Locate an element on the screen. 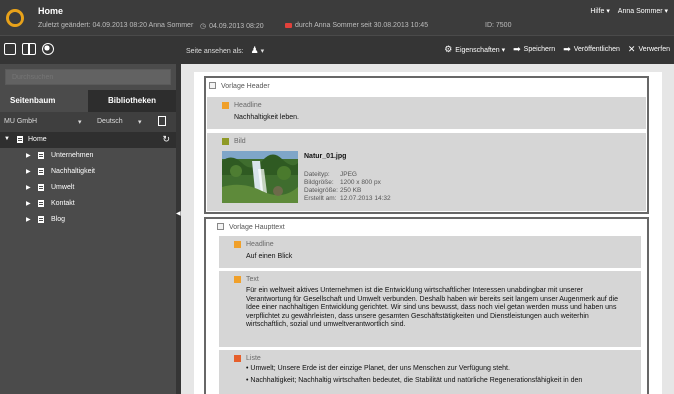 This screenshot has width=674, height=394. language-select: Deutsch is located at coordinates (110, 121).